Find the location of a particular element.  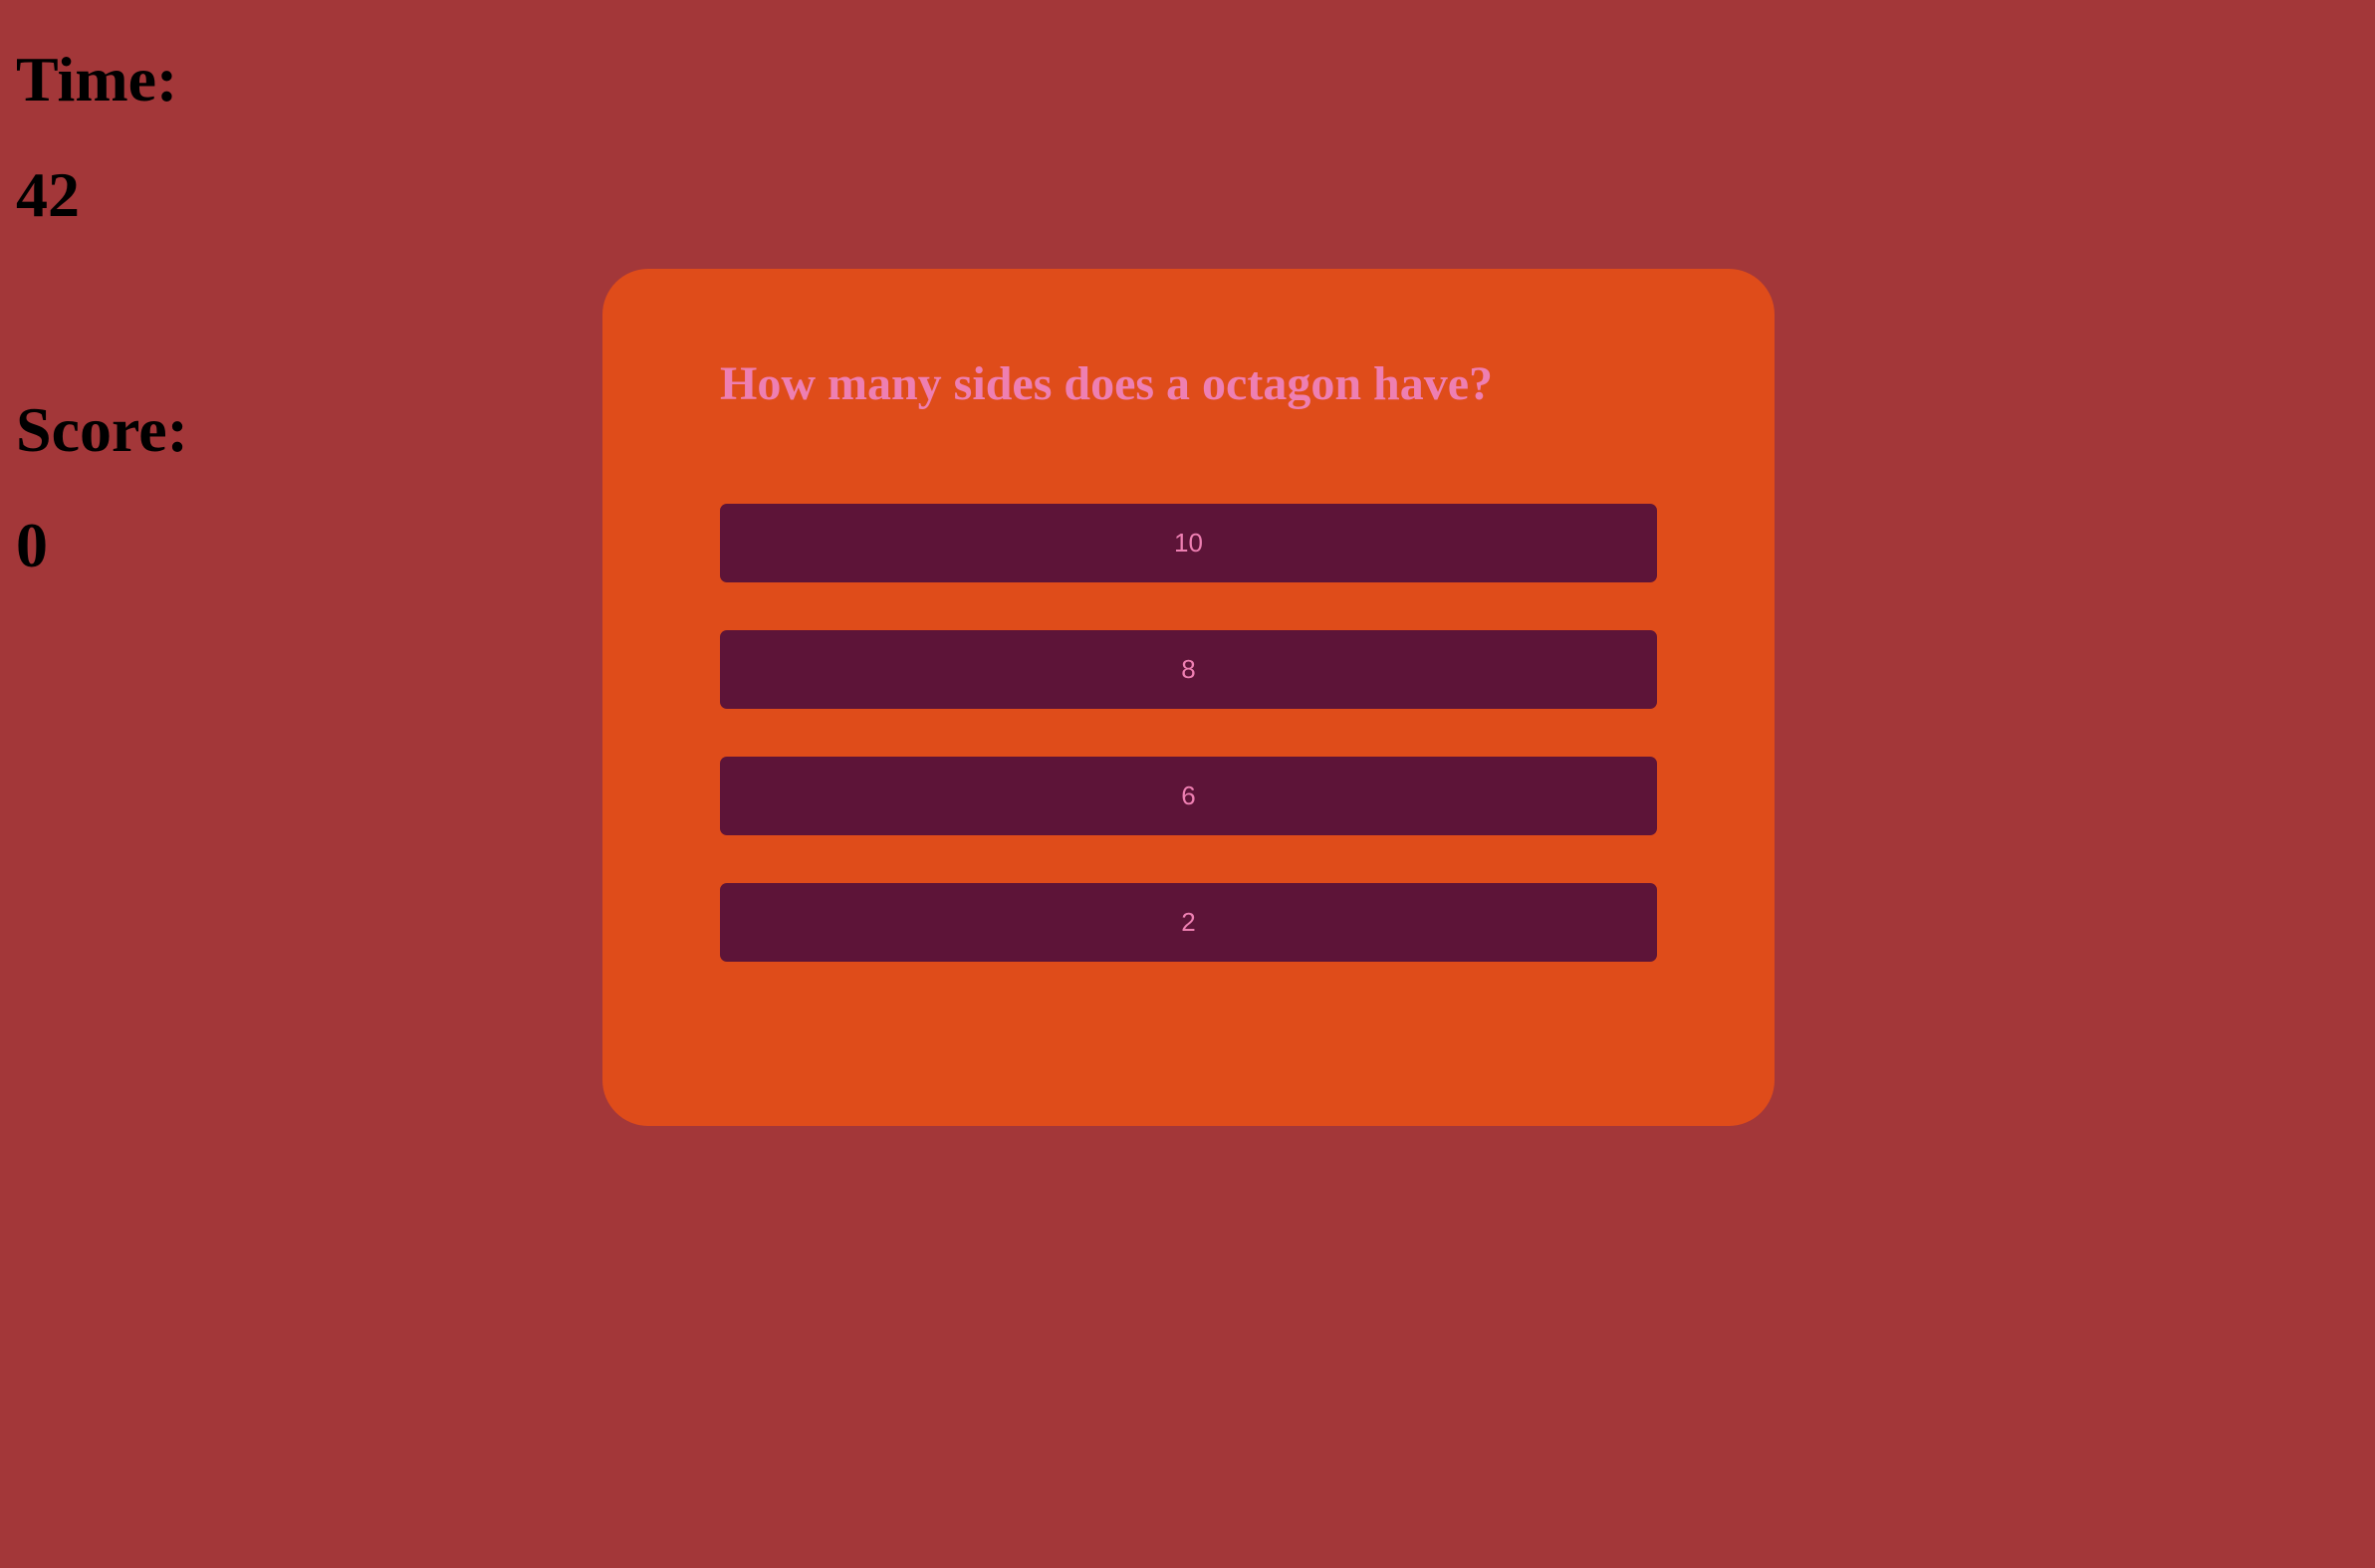

question-text: How many sides does a octagon have? is located at coordinates (1107, 384).